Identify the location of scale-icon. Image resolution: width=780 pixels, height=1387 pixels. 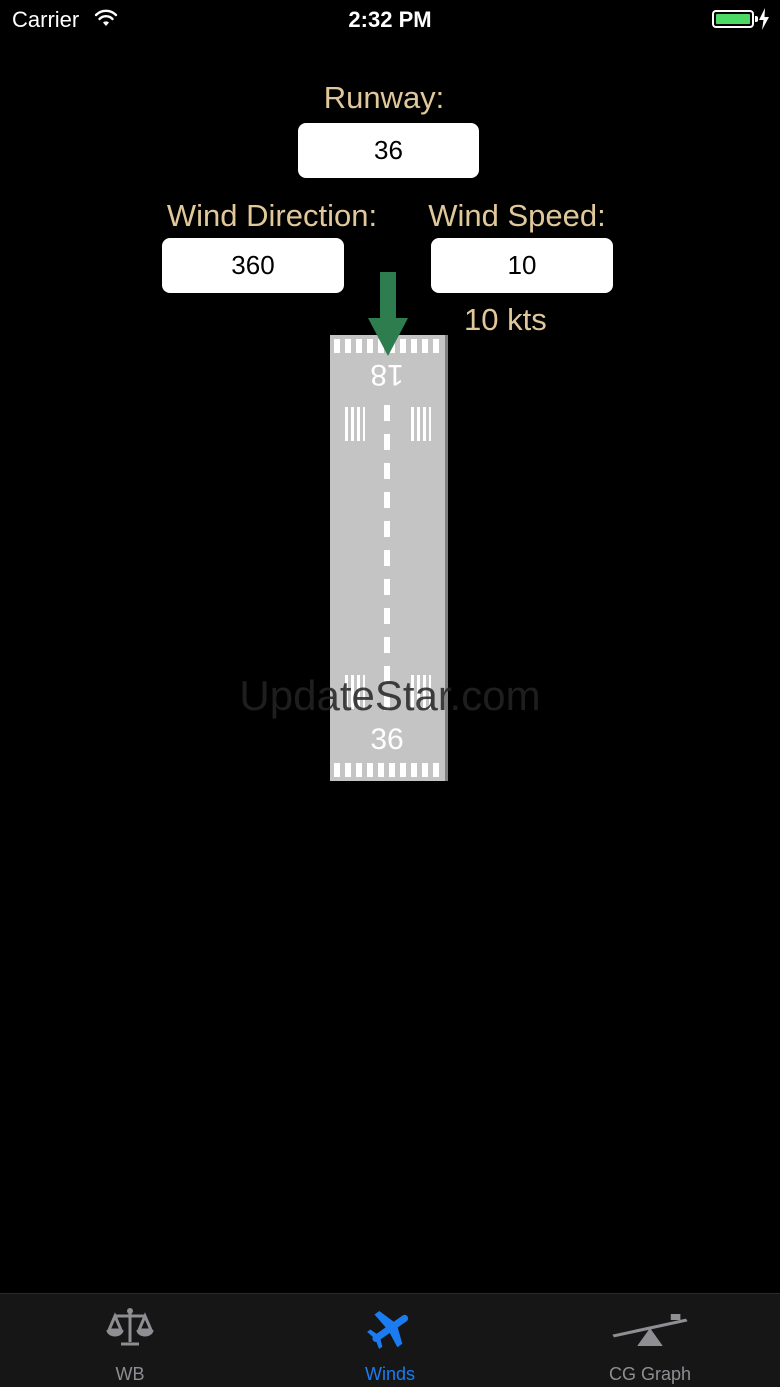
(130, 1327).